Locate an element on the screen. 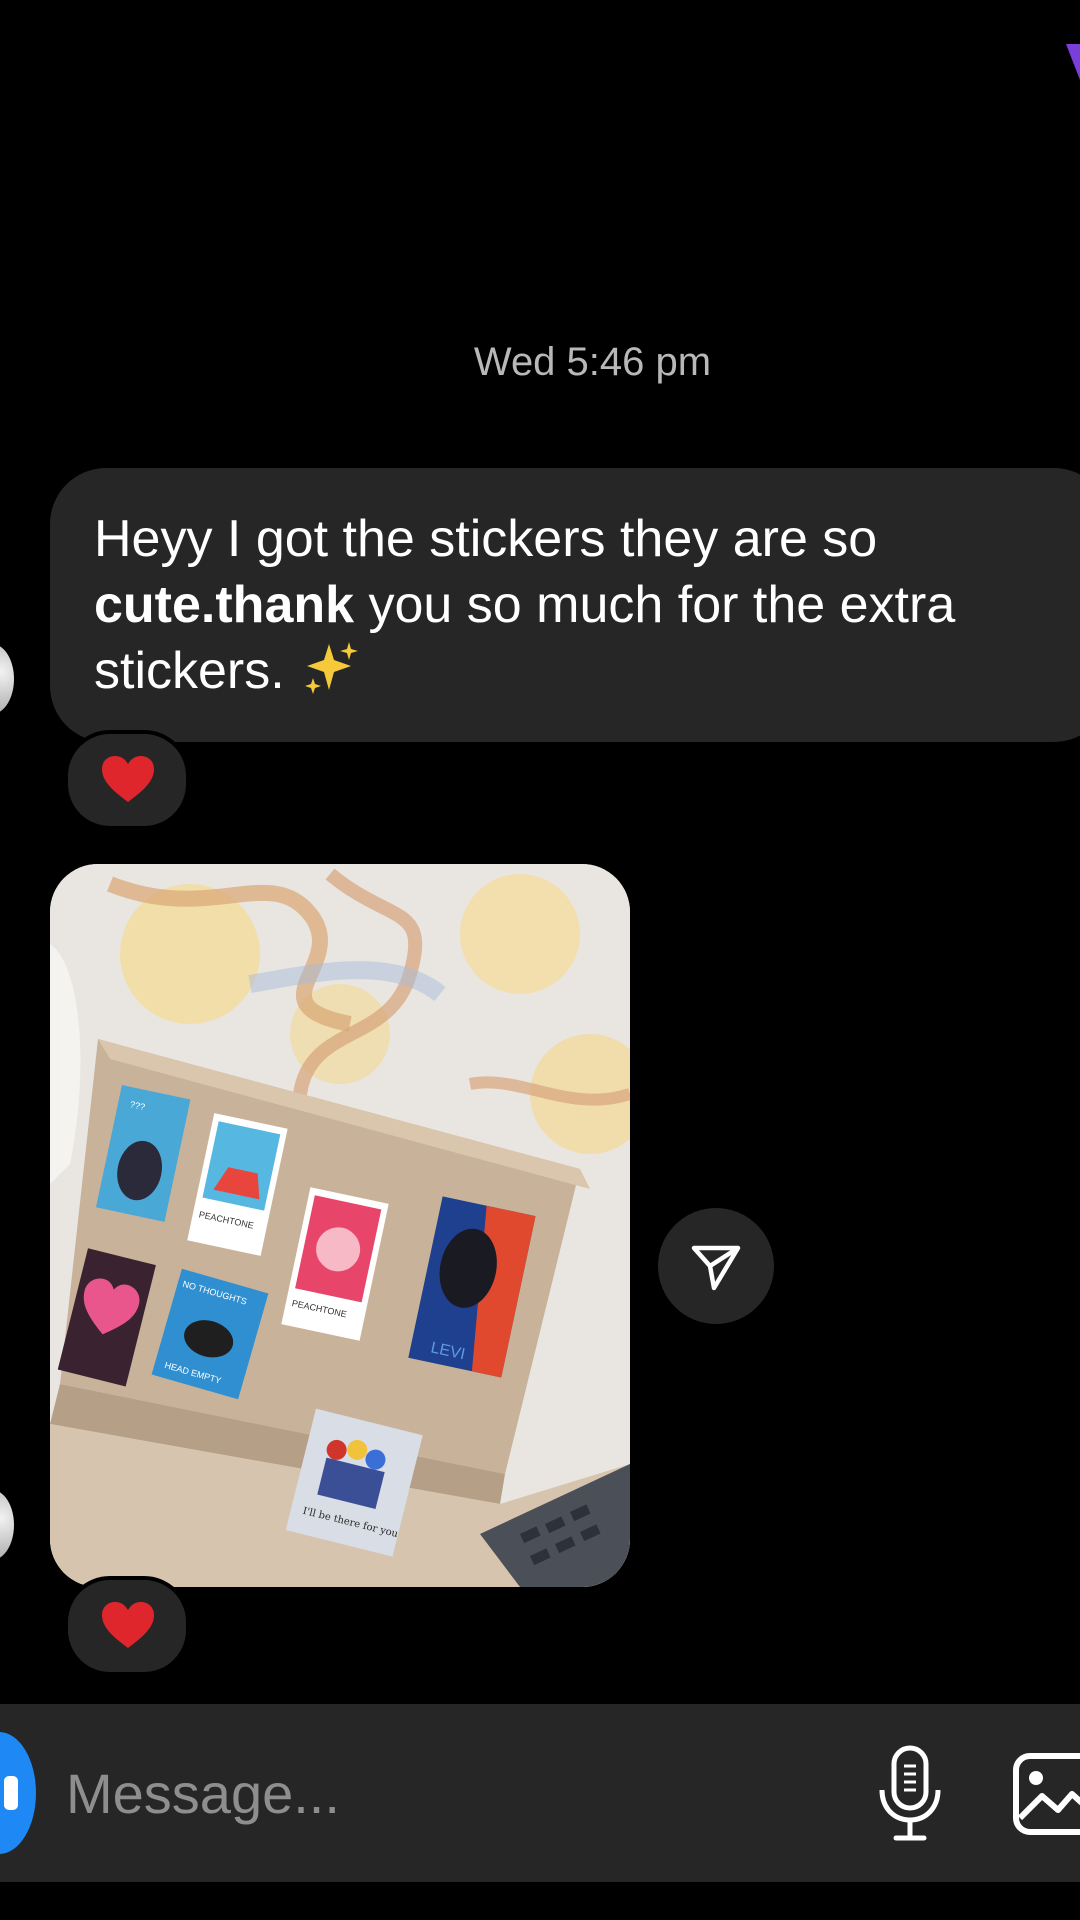  microphone-button is located at coordinates (910, 1794).